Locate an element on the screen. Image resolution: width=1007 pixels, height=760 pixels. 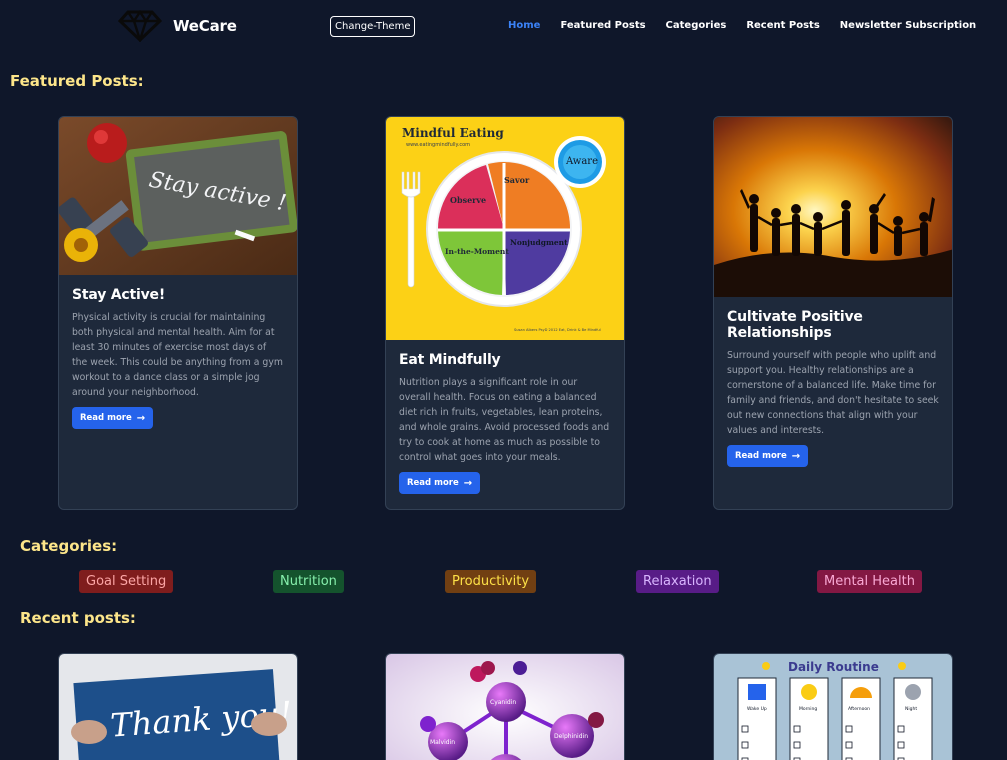
categories-heading: Categories: is located at coordinates (69, 546).